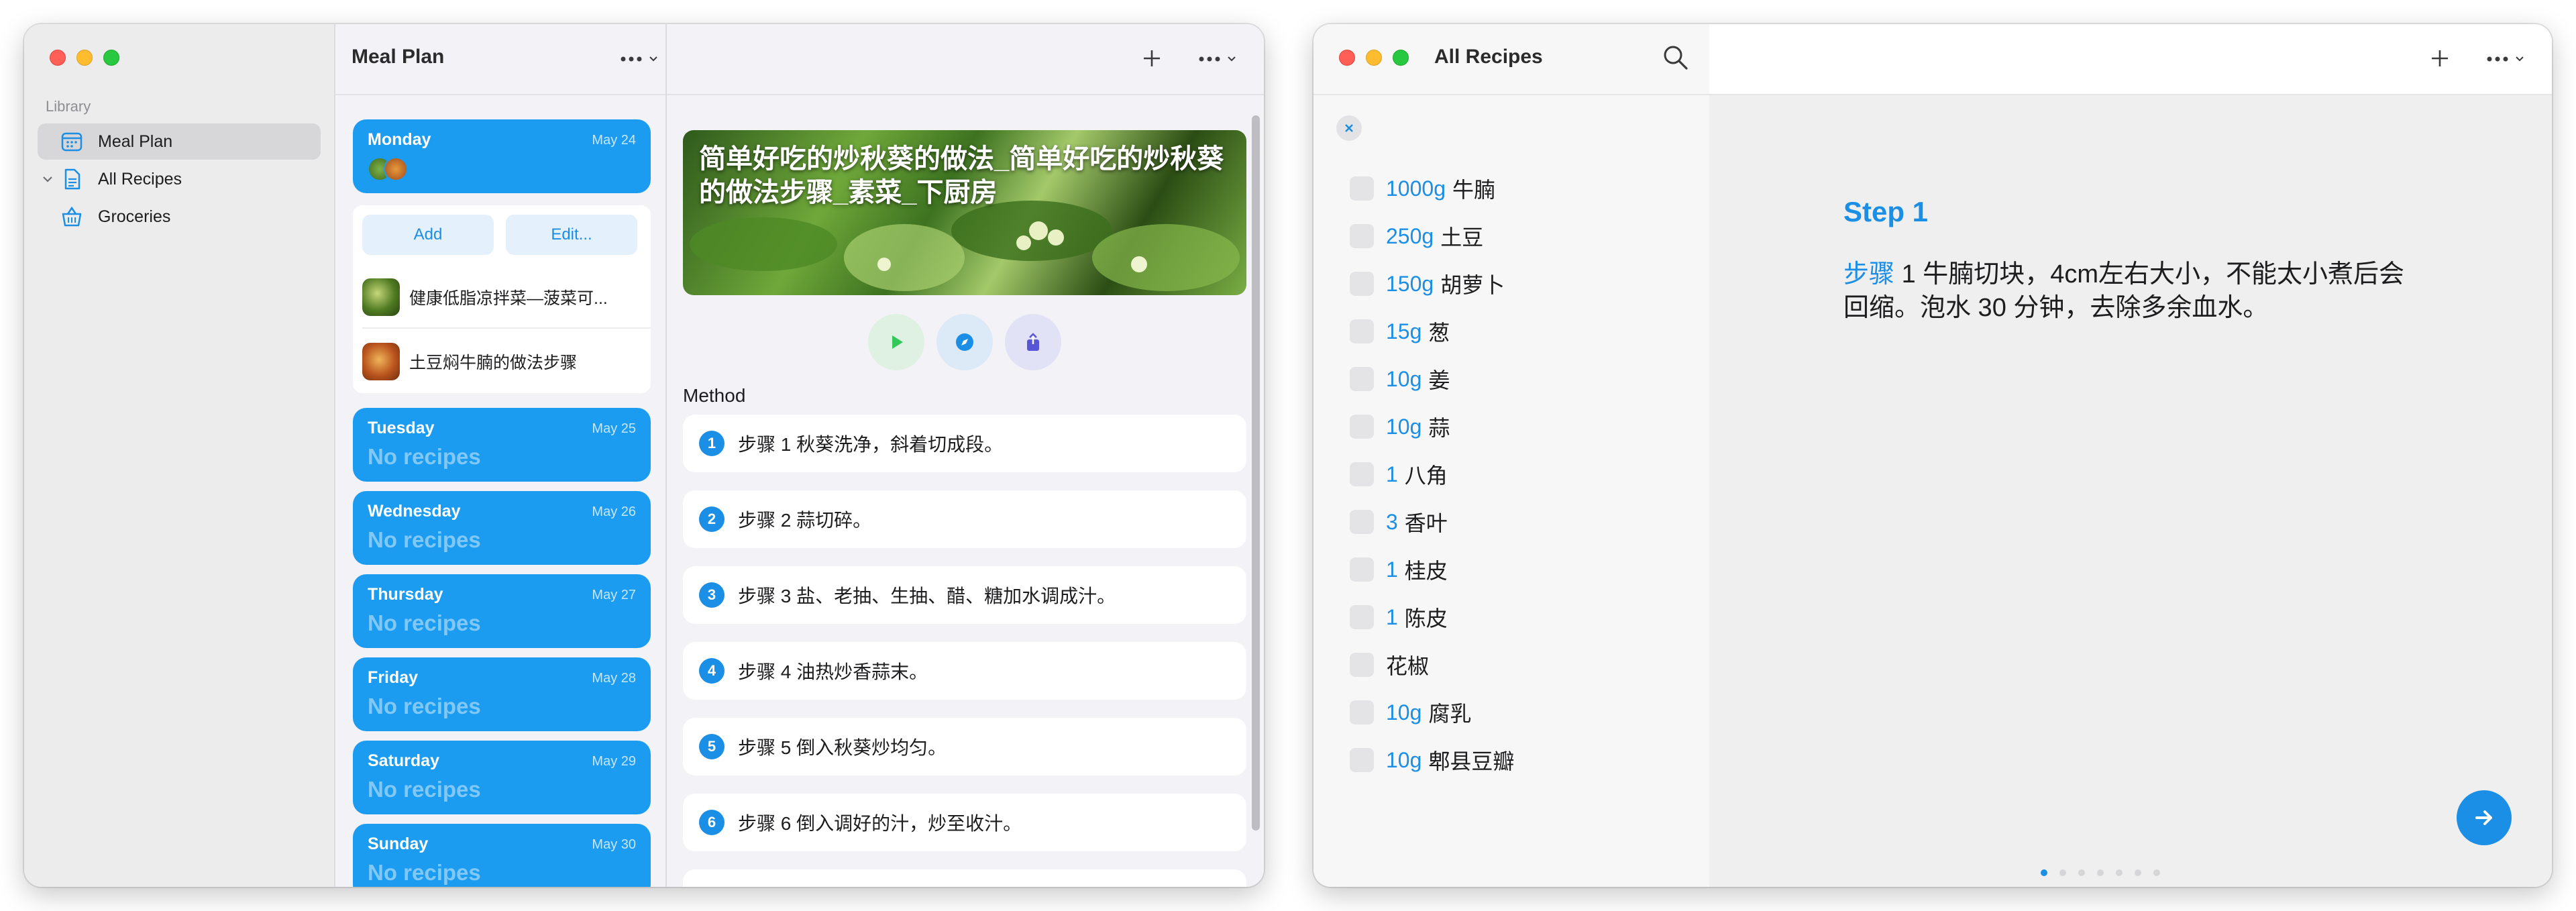  Describe the element at coordinates (1392, 474) in the screenshot. I see `ingredient-quantity: 1` at that location.